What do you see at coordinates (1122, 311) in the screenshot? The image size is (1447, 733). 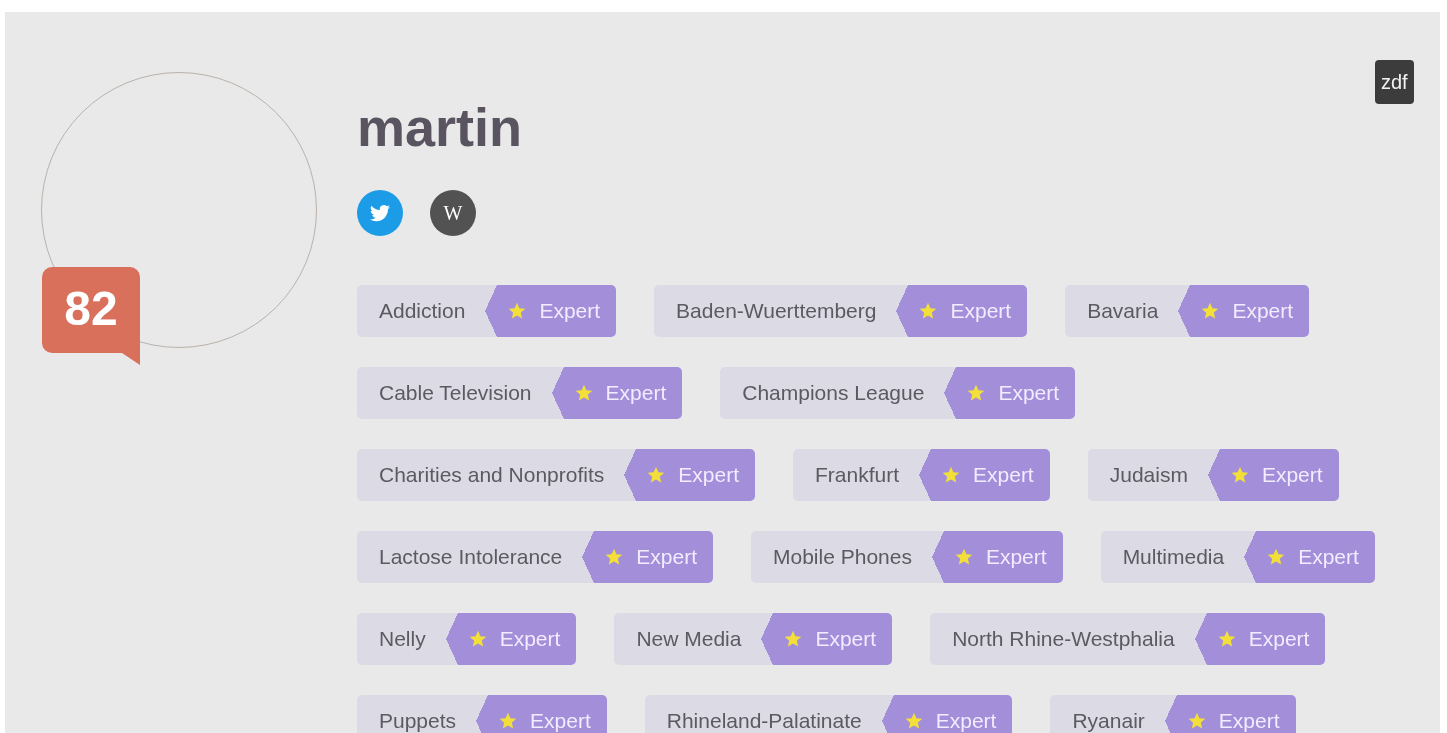 I see `topic-label: Bavaria` at bounding box center [1122, 311].